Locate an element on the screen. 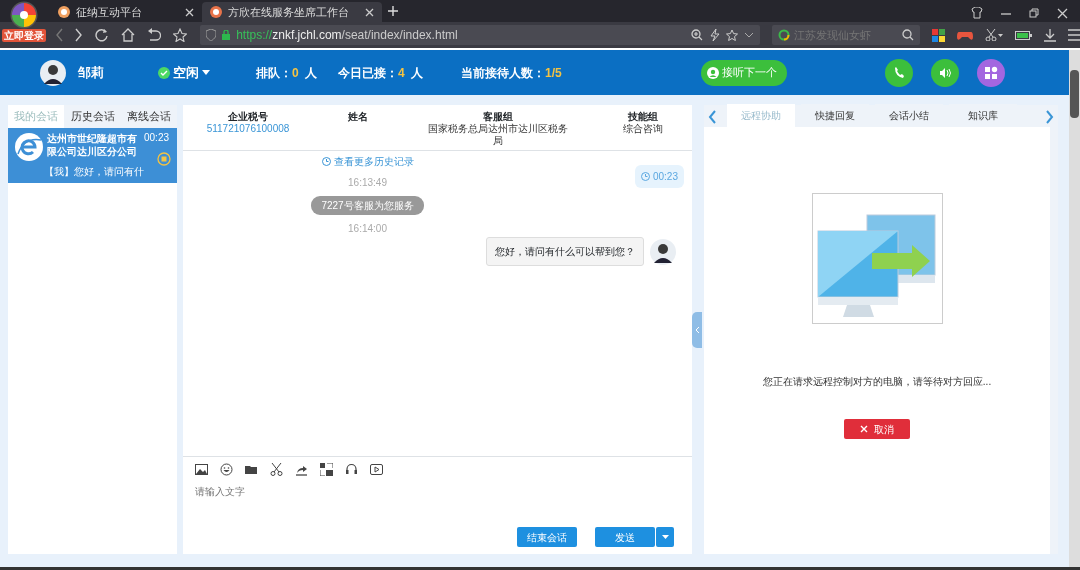  check-circle-icon is located at coordinates (164, 72).